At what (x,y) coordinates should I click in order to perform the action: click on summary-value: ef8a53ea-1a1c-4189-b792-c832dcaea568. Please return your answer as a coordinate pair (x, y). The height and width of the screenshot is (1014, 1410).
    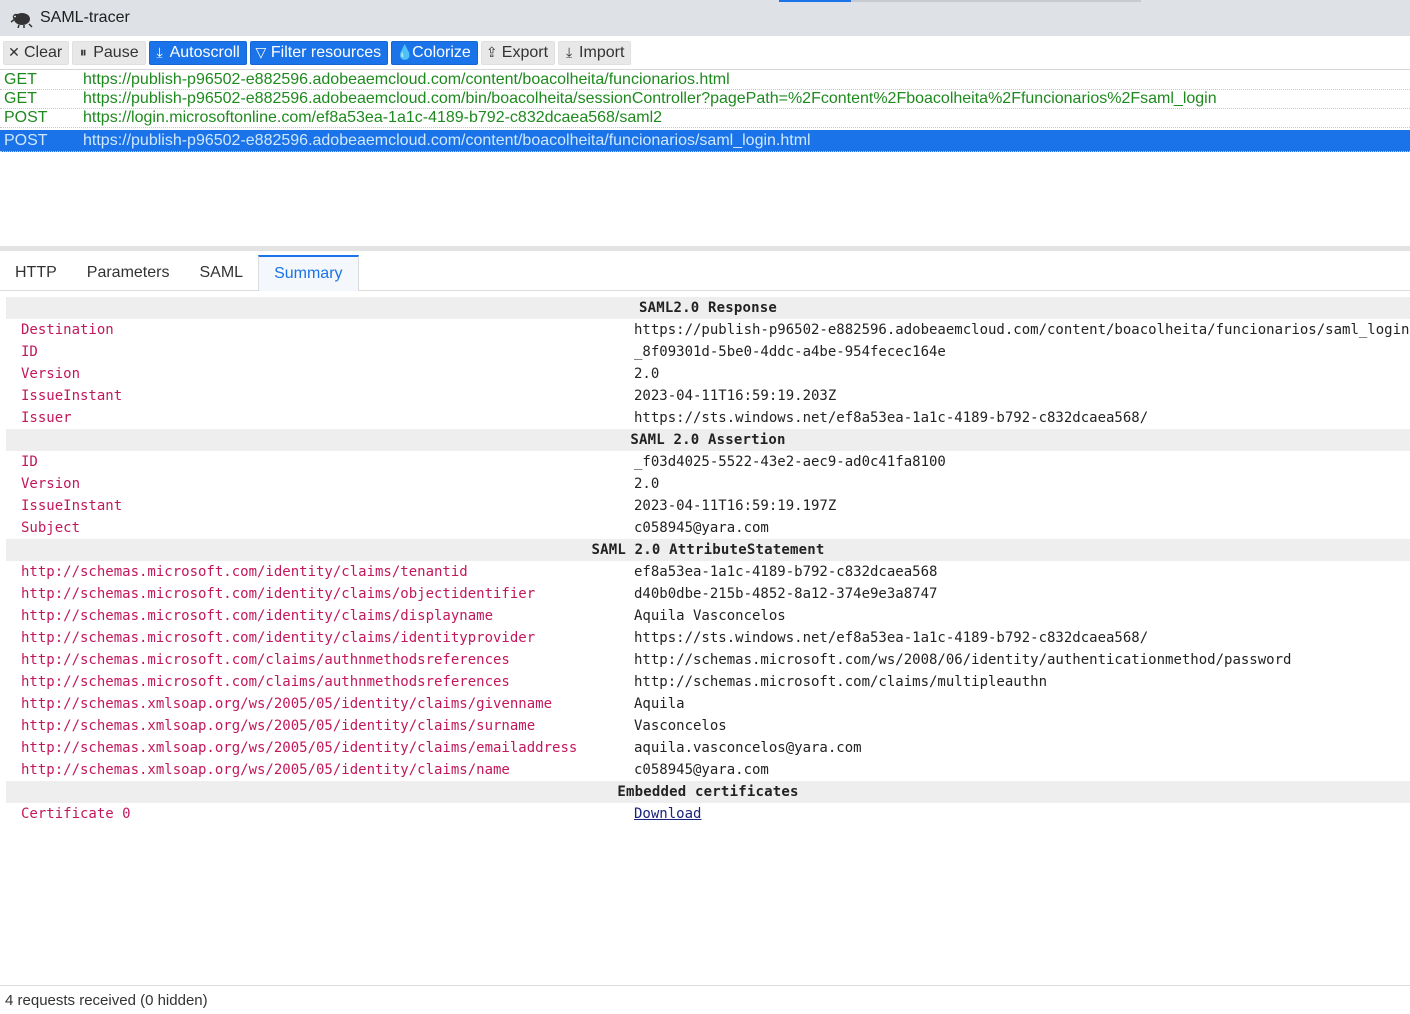
    Looking at the image, I should click on (786, 572).